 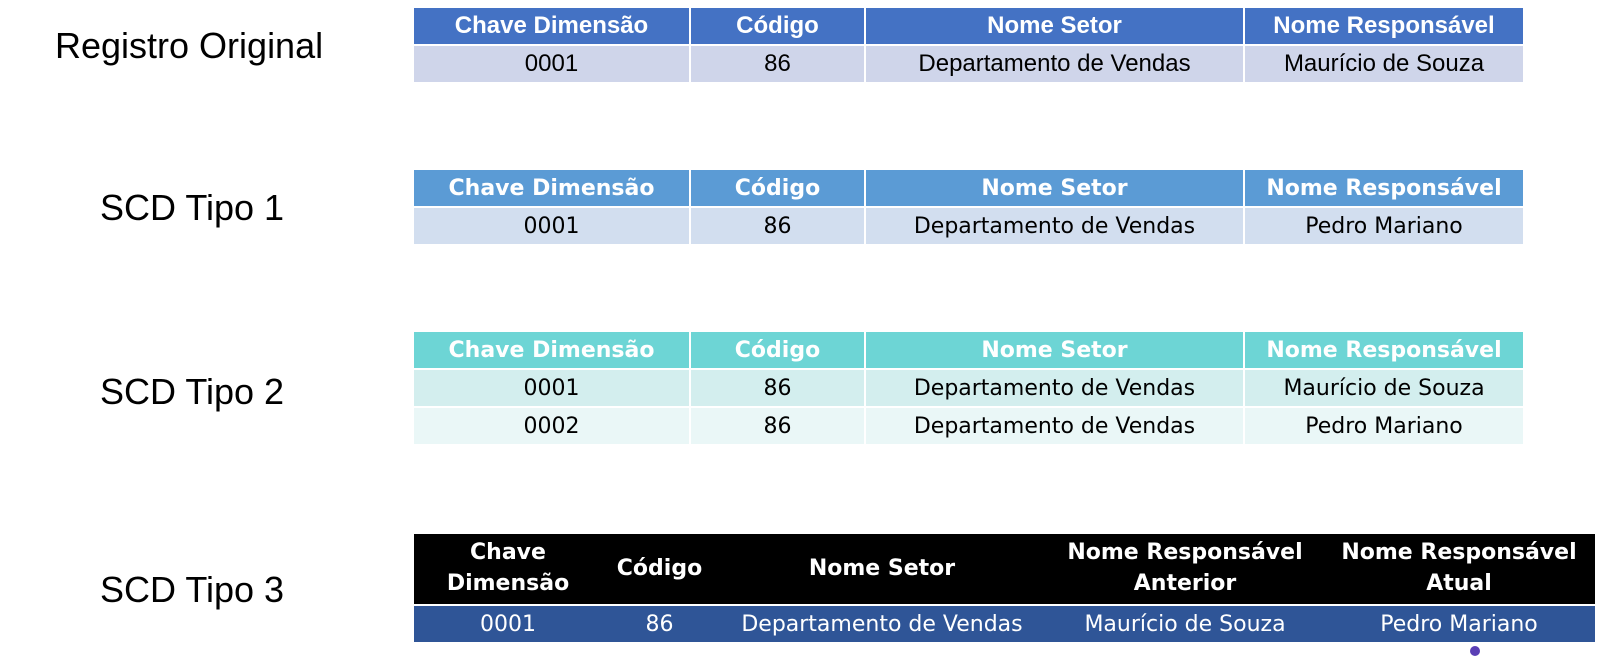 I want to click on label-scd-tipo-3: SCD Tipo 3, so click(x=192, y=589).